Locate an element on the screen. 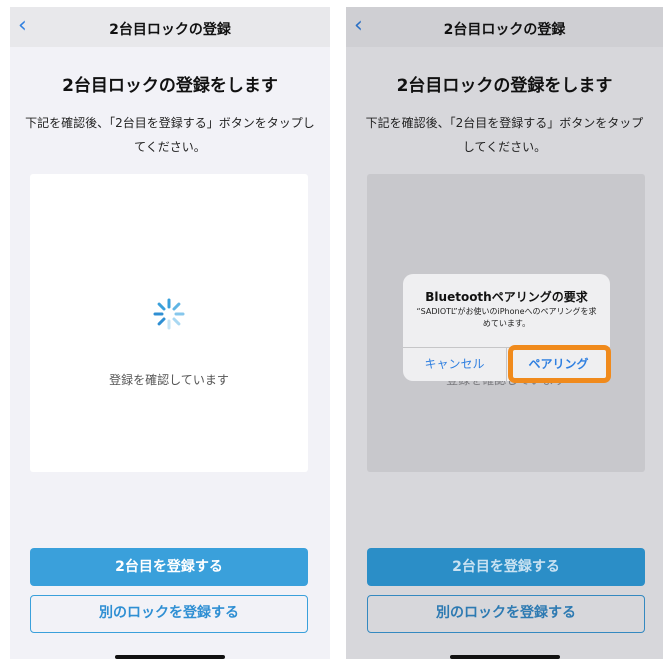 The image size is (671, 659). alert-title: Bluetoothペアリングの要求 is located at coordinates (506, 297).